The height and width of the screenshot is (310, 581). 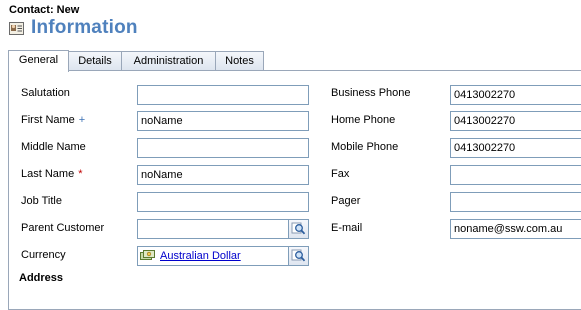 I want to click on parent-customer-lookup-button, so click(x=298, y=229).